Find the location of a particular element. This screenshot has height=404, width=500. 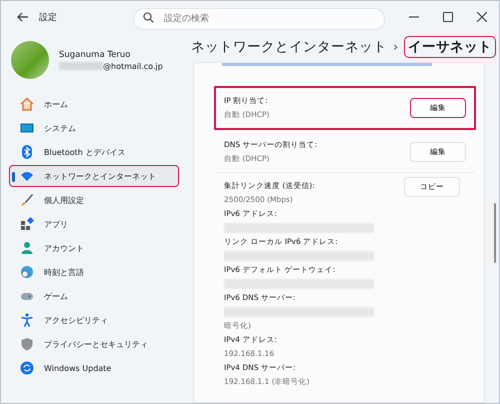

sidebar-item: アカウント is located at coordinates (94, 248).